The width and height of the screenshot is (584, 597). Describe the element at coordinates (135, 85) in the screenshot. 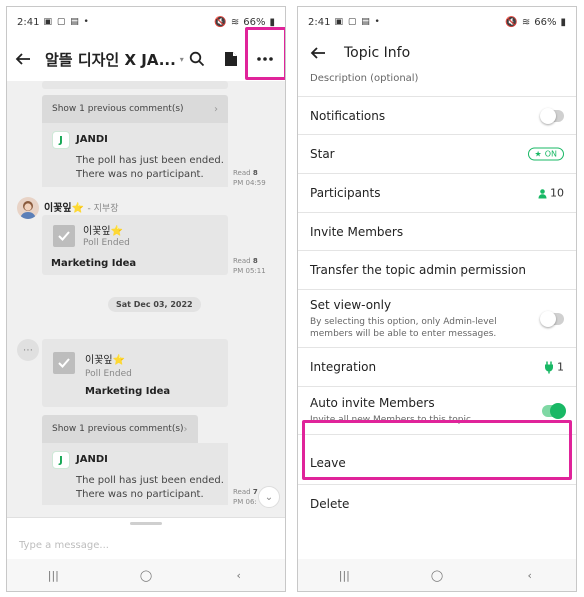

I see `message-bubble-top` at that location.